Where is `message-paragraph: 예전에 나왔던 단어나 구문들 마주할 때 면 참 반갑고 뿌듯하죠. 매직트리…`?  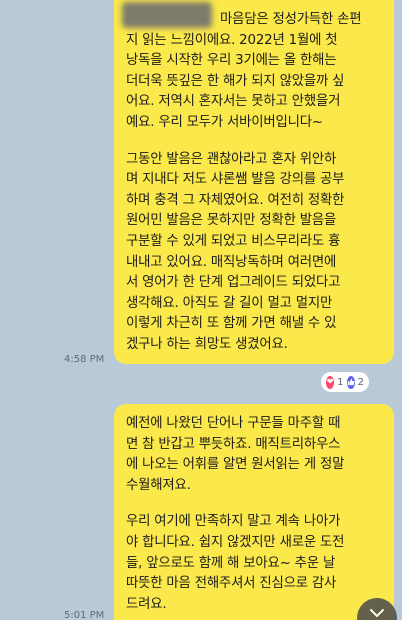 message-paragraph: 예전에 나왔던 단어나 구문들 마주할 때 면 참 반갑고 뿌듯하죠. 매직트리… is located at coordinates (235, 454).